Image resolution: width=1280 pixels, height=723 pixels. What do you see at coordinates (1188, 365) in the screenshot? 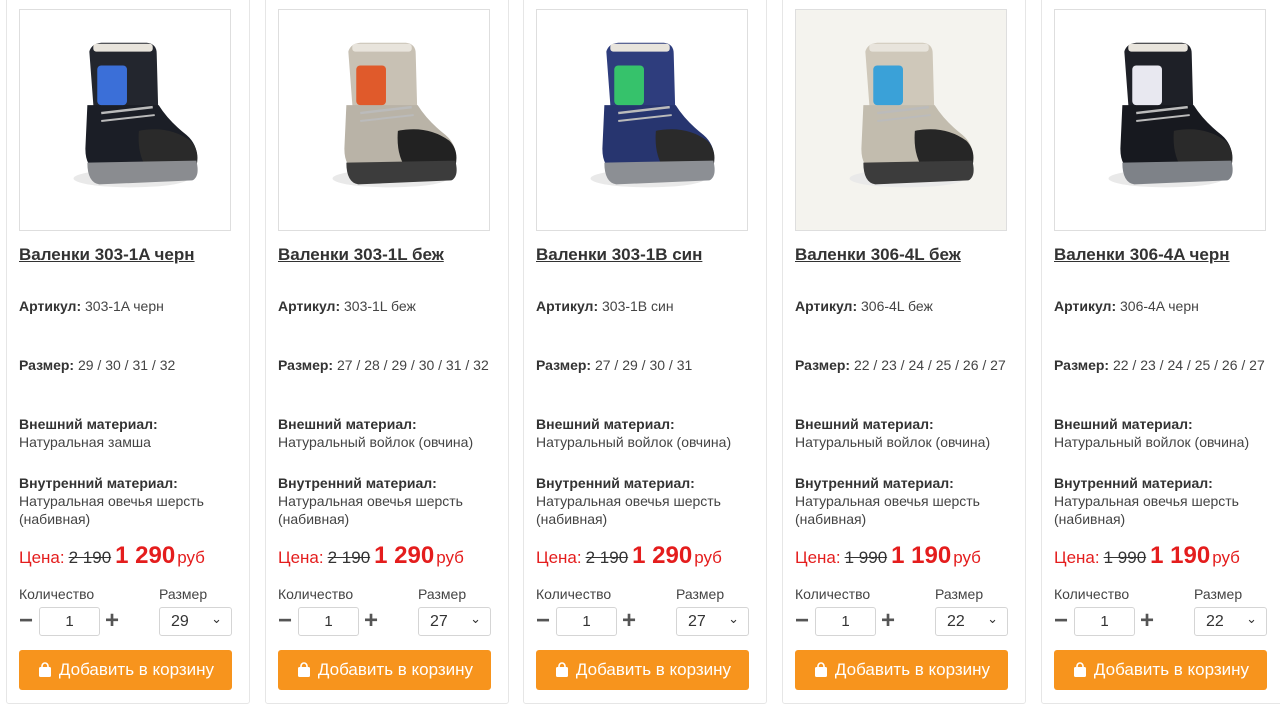
I see `sizes-value: 22 / 23 / 24 / 25 / 26 / 27` at bounding box center [1188, 365].